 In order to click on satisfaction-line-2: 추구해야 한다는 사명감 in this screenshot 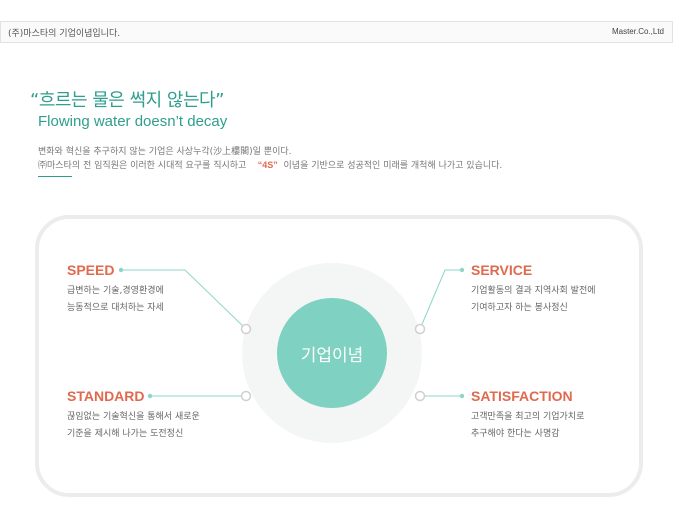, I will do `click(515, 434)`.